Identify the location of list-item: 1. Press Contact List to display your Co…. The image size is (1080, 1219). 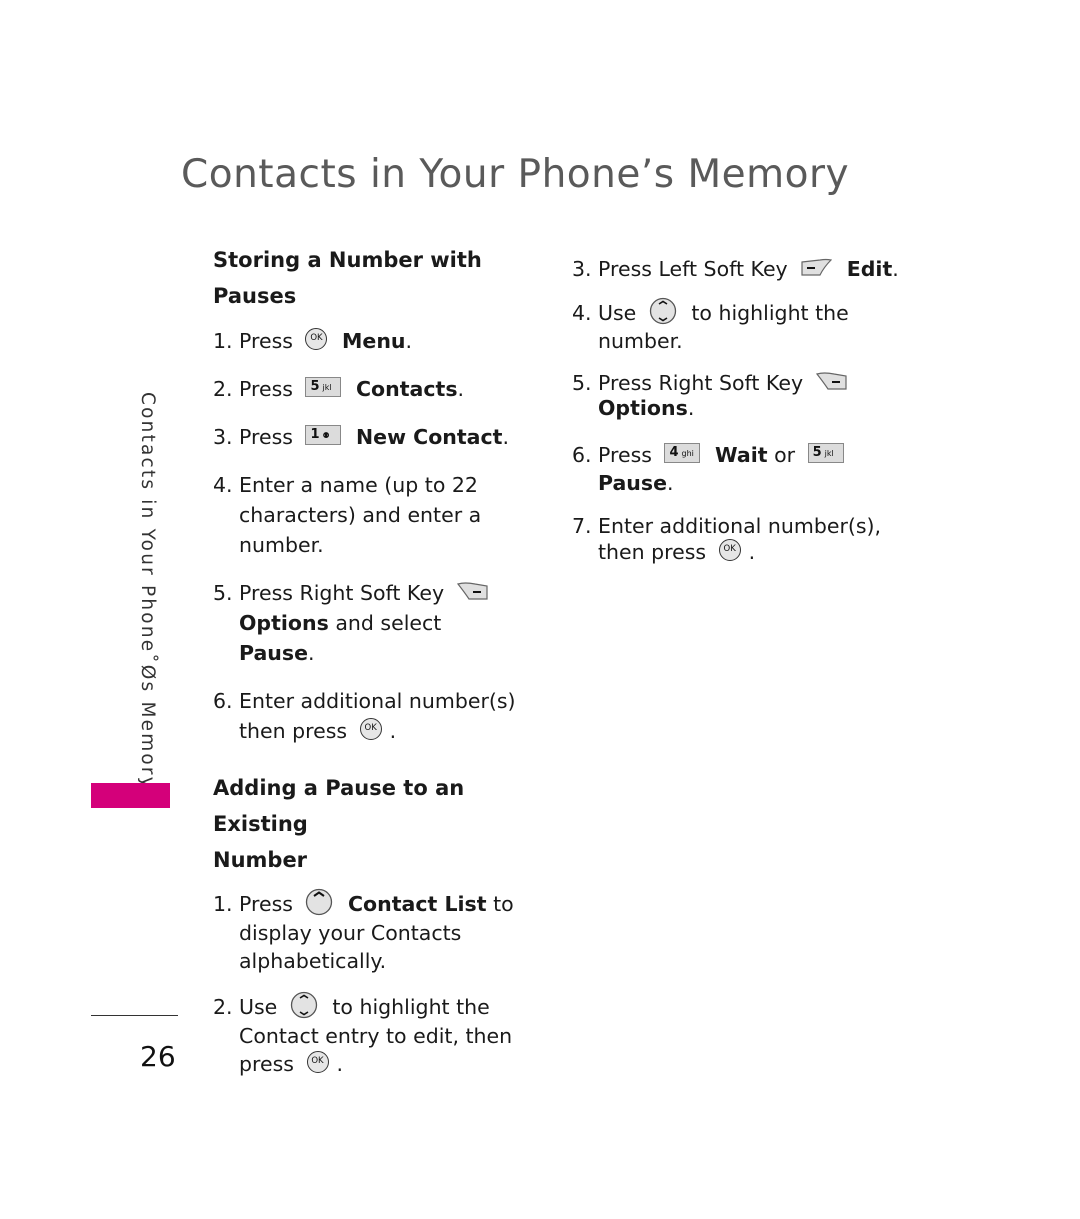
(373, 931).